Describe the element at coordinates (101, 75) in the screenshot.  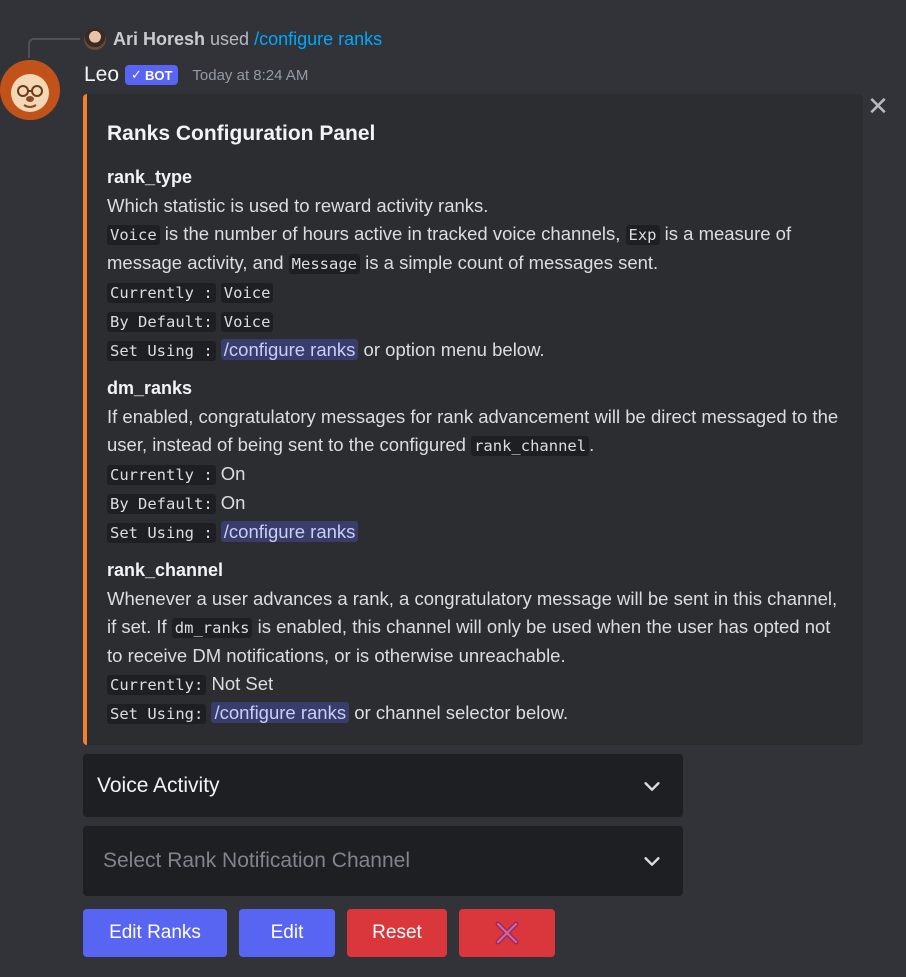
I see `bot-username: Leo` at that location.